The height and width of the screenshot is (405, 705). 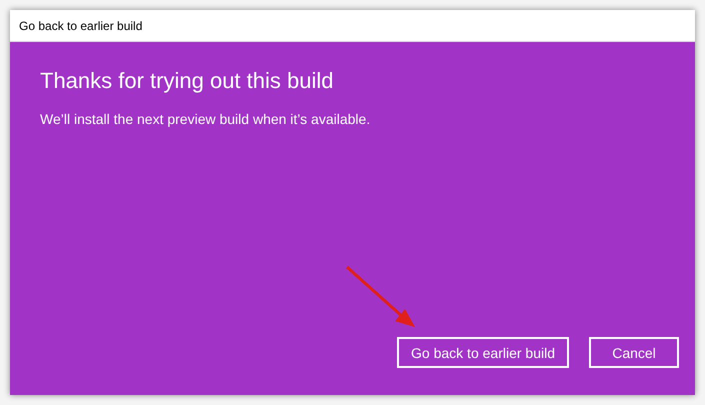 What do you see at coordinates (206, 119) in the screenshot?
I see `dialog-message: We’ll install the next preview build when it’s available.` at bounding box center [206, 119].